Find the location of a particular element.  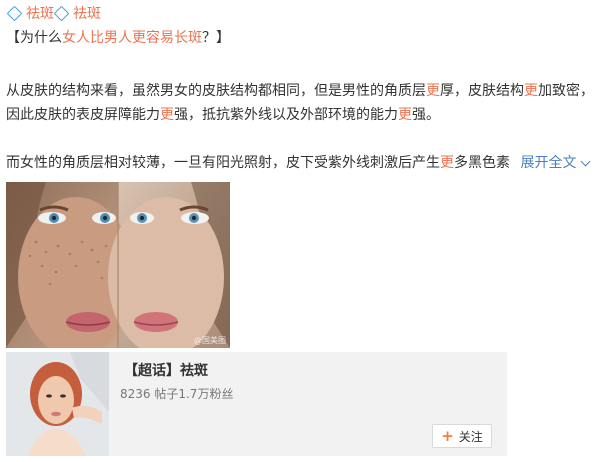

post-title: 【为什么女人比男人更容易长斑？】 is located at coordinates (118, 38).